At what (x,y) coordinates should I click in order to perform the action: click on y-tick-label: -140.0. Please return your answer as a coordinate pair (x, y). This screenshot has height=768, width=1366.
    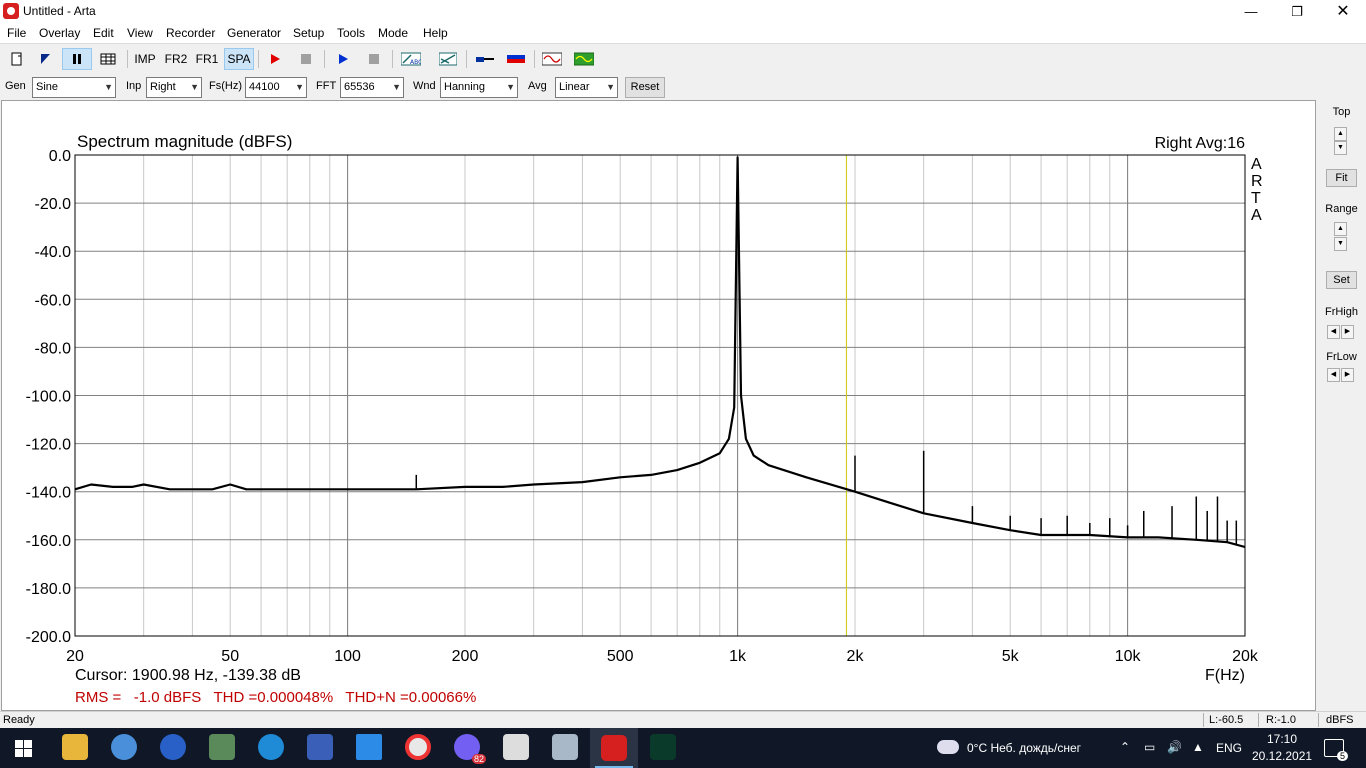
    Looking at the image, I should click on (48, 493).